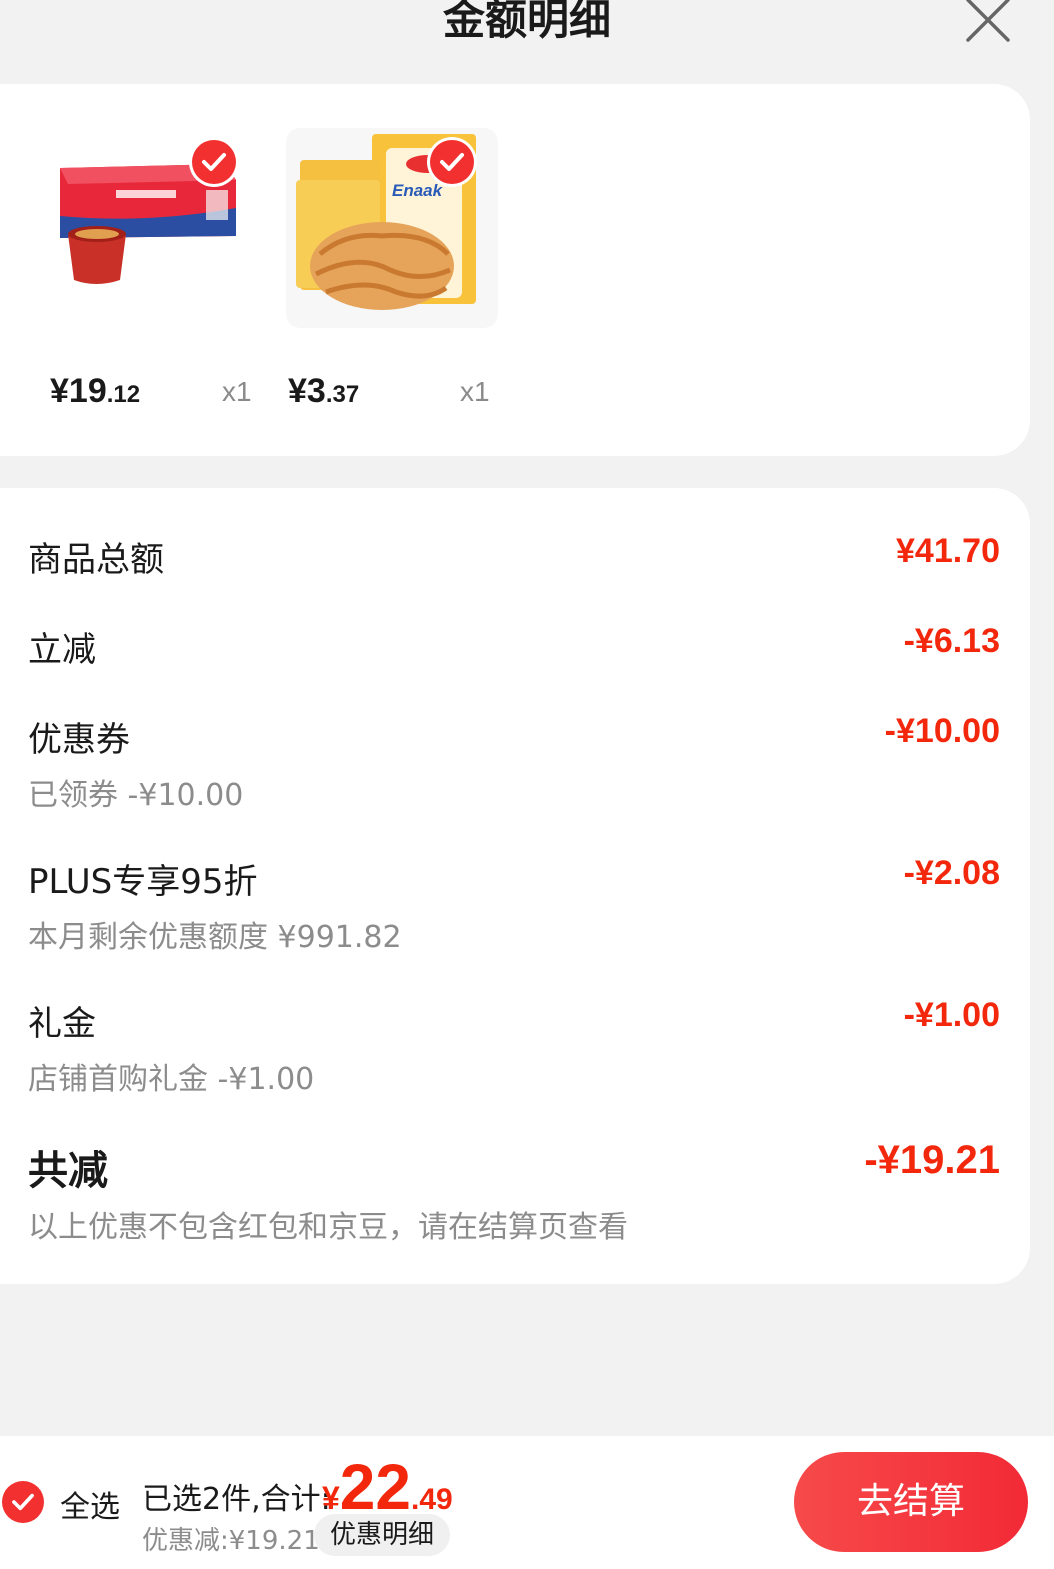 This screenshot has width=1054, height=1569. What do you see at coordinates (951, 1015) in the screenshot?
I see `summary-value: -¥1.00` at bounding box center [951, 1015].